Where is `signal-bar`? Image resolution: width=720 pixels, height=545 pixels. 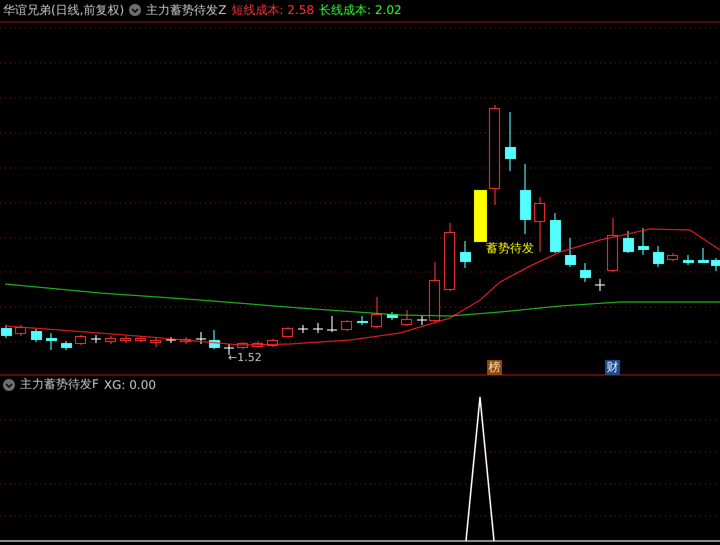 signal-bar is located at coordinates (480, 216).